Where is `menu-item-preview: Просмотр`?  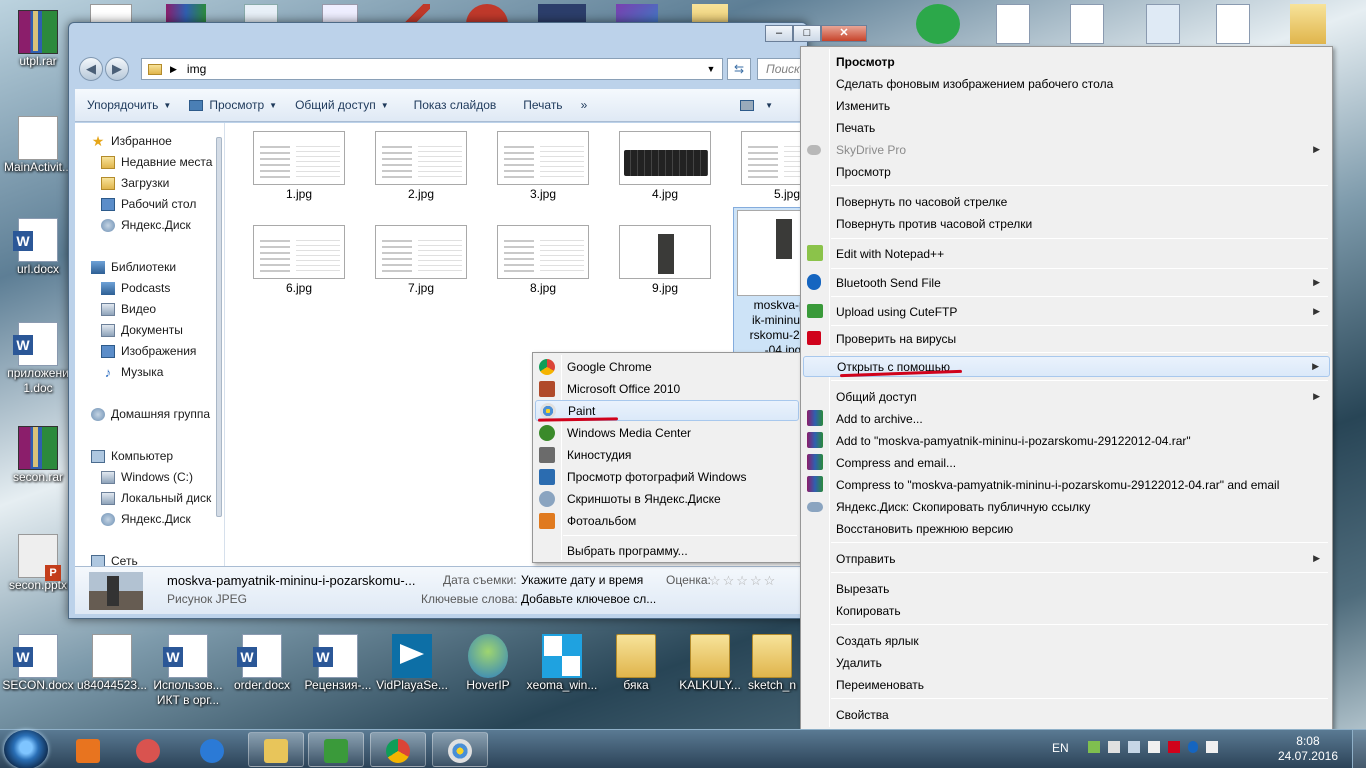
menu-item-preview: Просмотр is located at coordinates (1066, 61).